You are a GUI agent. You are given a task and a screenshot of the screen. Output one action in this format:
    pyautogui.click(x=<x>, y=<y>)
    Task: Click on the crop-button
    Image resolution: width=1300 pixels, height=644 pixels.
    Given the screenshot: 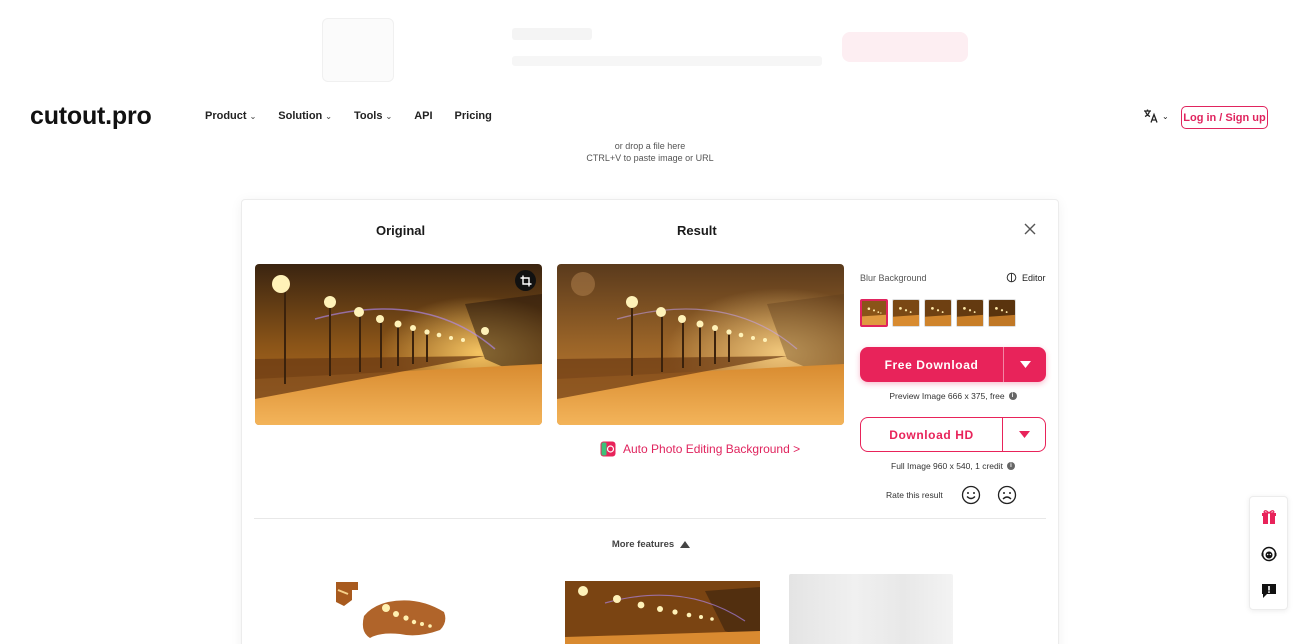 What is the action you would take?
    pyautogui.click(x=525, y=280)
    